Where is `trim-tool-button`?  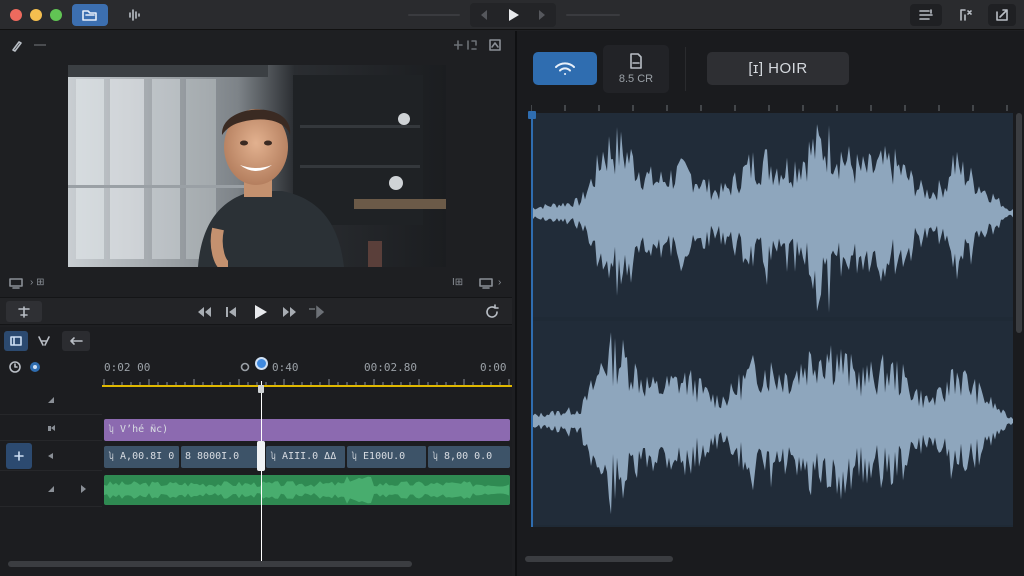
trim-tool-button is located at coordinates (44, 341).